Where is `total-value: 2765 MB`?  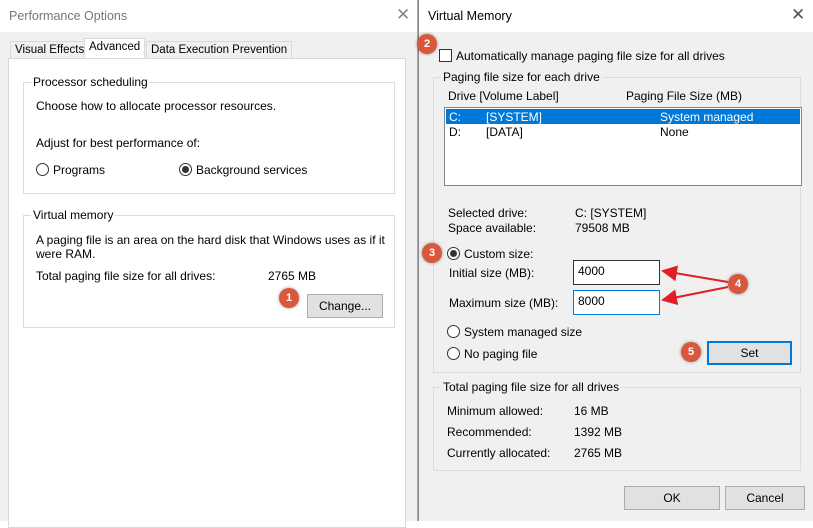
total-value: 2765 MB is located at coordinates (292, 276).